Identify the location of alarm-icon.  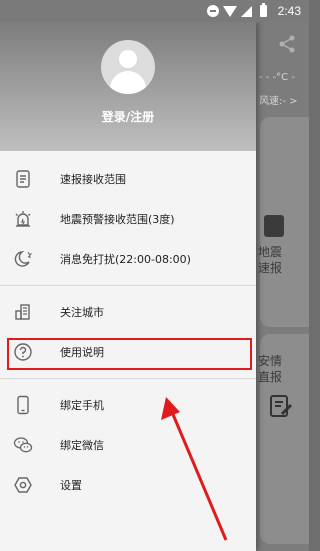
(23, 219).